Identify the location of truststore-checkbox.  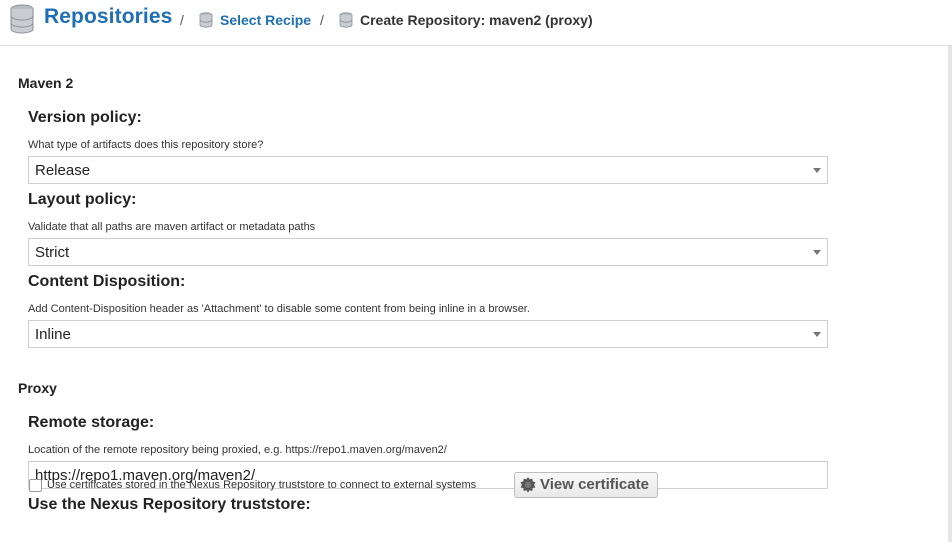
(35, 485).